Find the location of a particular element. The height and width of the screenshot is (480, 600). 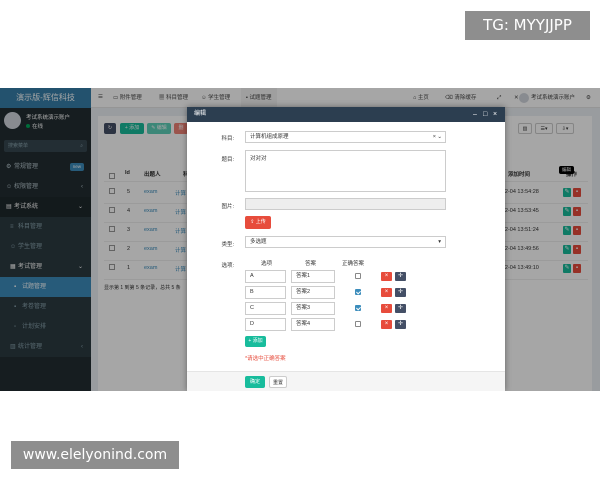

reset-button: 重置 is located at coordinates (278, 382).